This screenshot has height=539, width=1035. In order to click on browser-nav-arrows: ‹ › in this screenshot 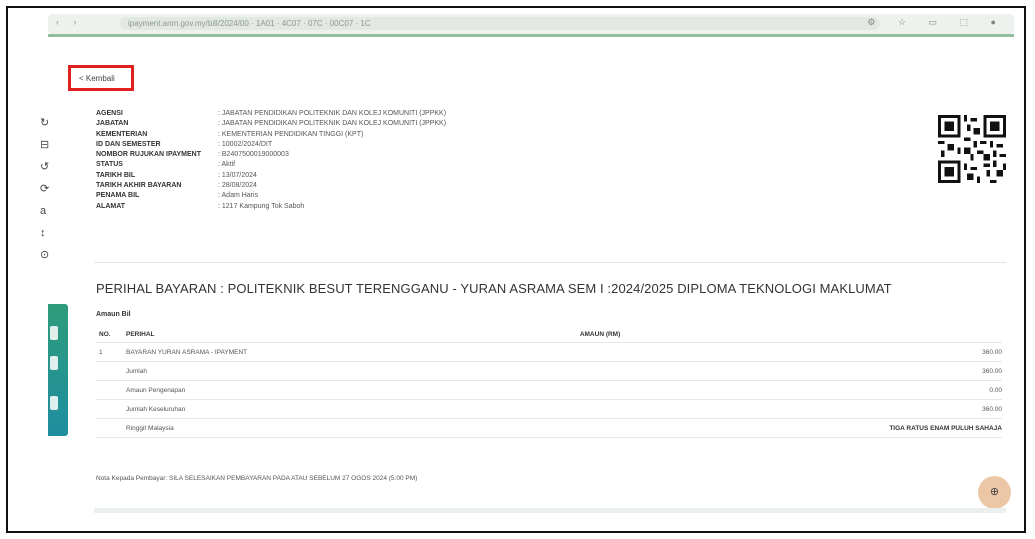, I will do `click(69, 22)`.